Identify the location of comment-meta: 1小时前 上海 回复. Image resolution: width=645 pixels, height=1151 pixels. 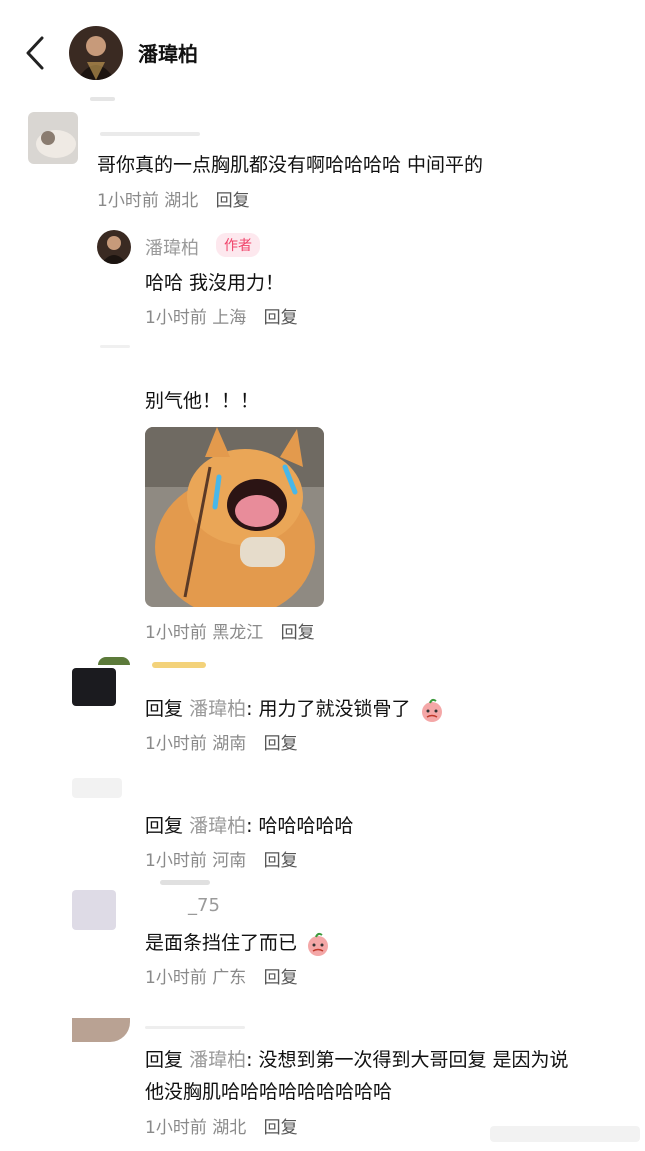
(221, 315).